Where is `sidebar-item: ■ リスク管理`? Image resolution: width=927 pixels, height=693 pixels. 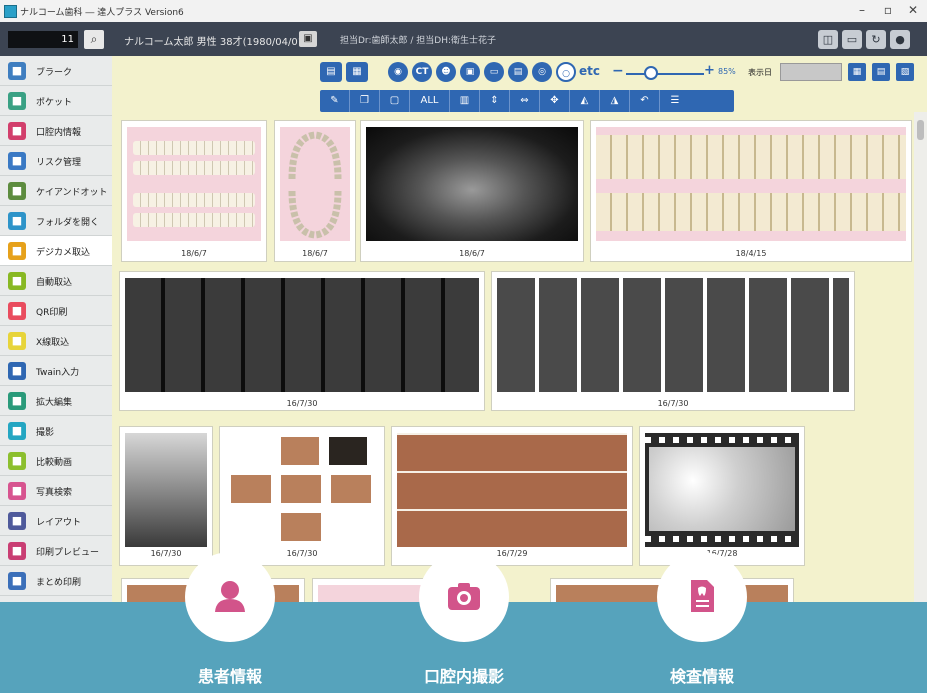 sidebar-item: ■ リスク管理 is located at coordinates (56, 161).